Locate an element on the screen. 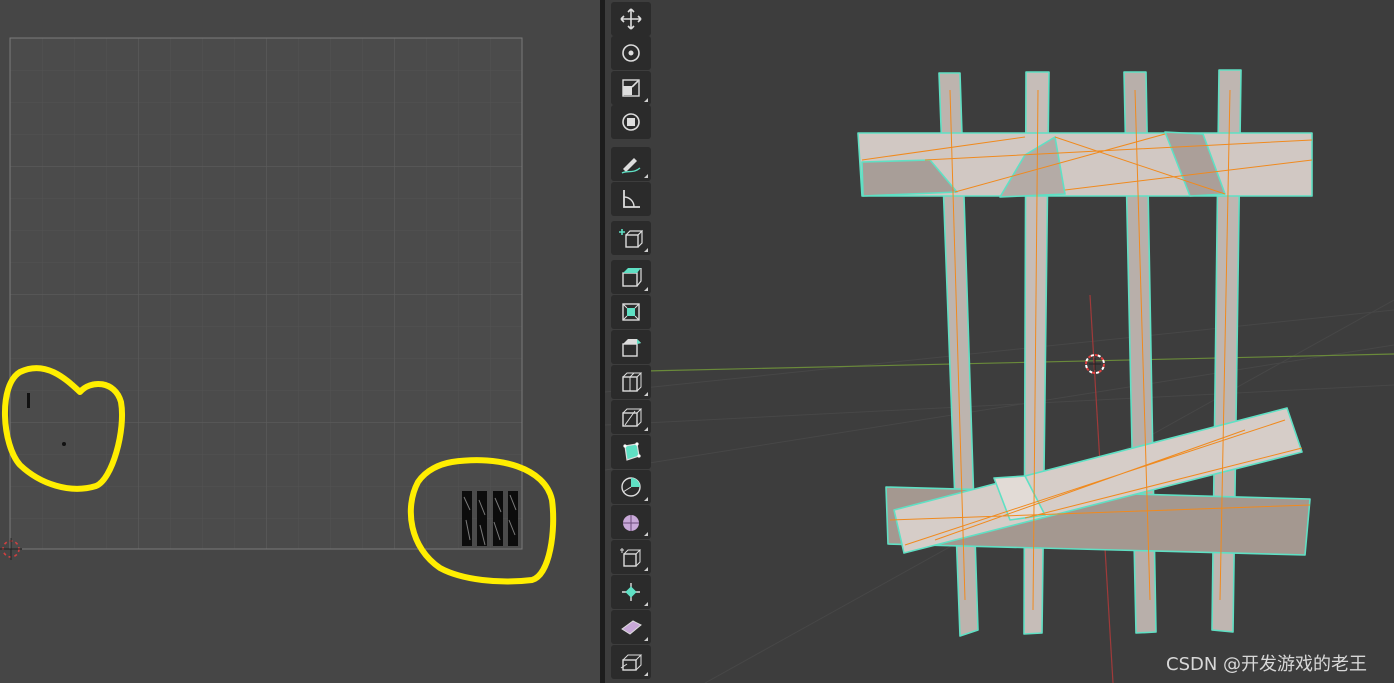 This screenshot has height=683, width=1394. shear-icon is located at coordinates (631, 627).